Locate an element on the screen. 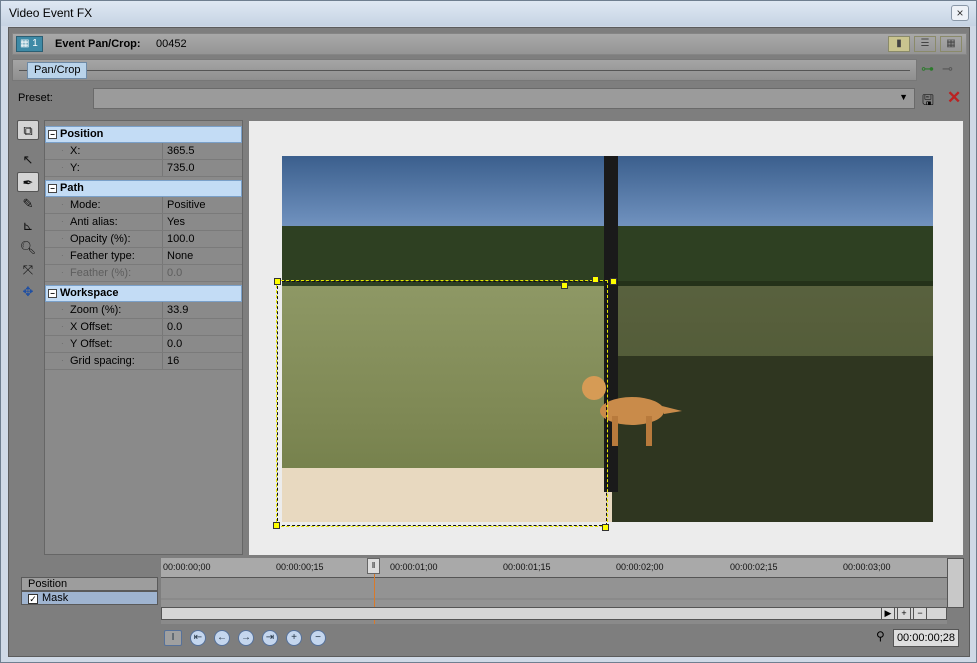  prop-value: 735.0 is located at coordinates (202, 168).